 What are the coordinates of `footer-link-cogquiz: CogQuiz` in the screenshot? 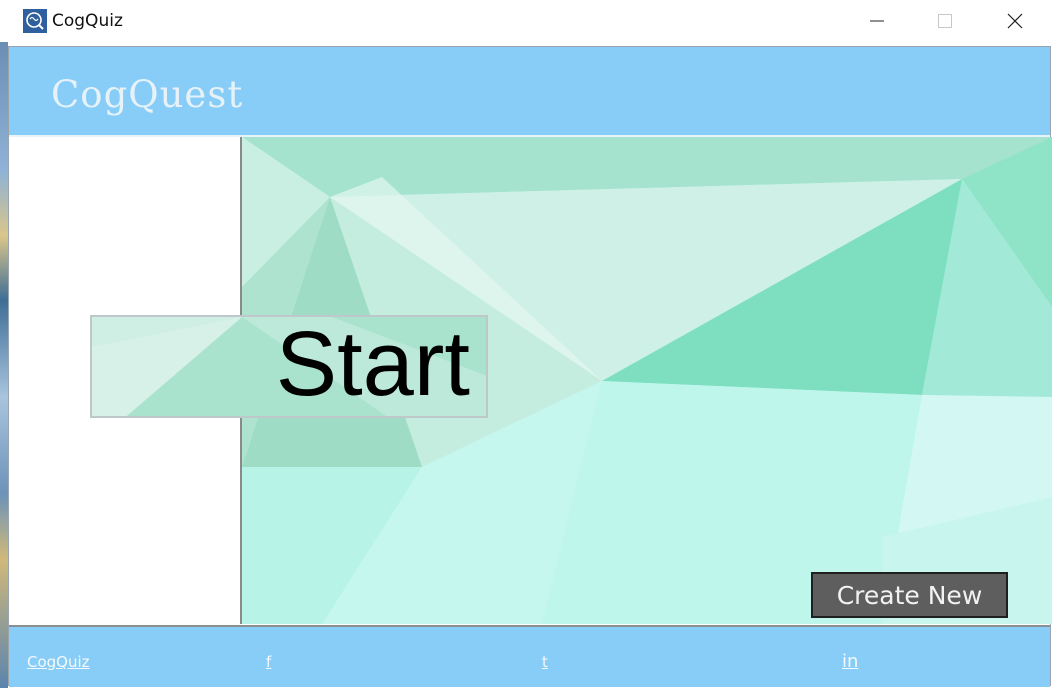 It's located at (58, 662).